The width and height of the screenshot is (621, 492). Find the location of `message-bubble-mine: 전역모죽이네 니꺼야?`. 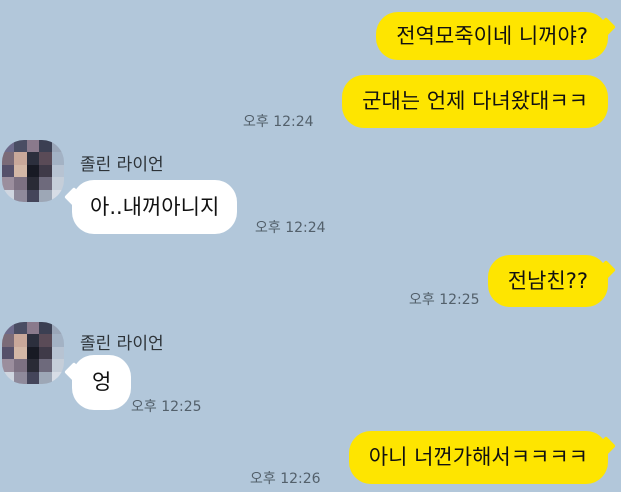

message-bubble-mine: 전역모죽이네 니꺼야? is located at coordinates (492, 36).